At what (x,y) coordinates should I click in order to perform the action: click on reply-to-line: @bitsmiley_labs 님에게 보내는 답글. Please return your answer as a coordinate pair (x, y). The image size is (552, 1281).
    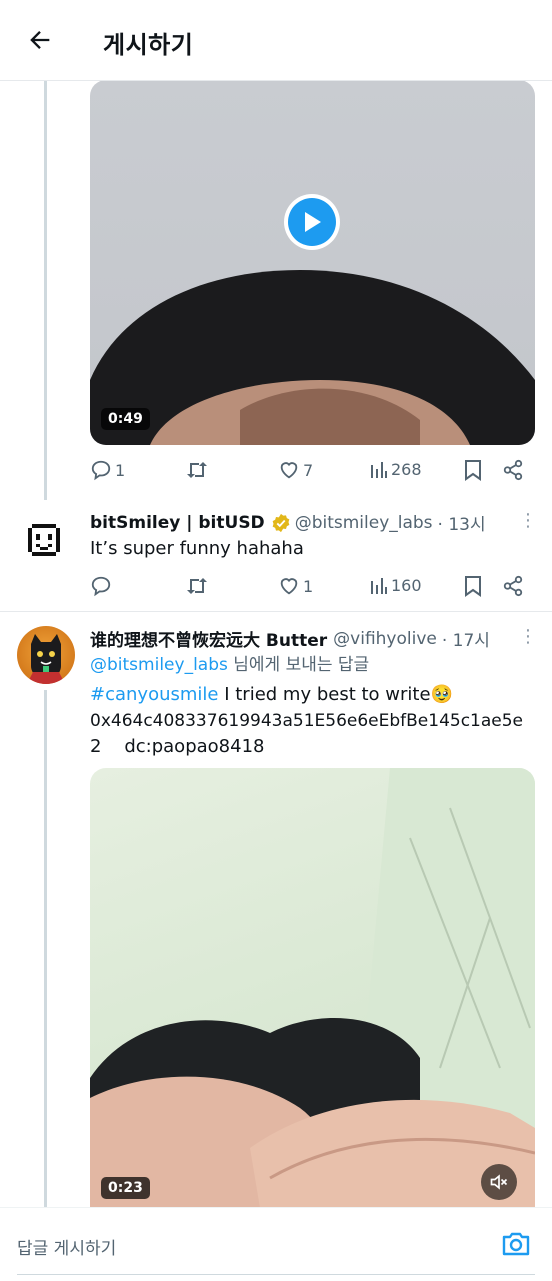
    Looking at the image, I should click on (229, 665).